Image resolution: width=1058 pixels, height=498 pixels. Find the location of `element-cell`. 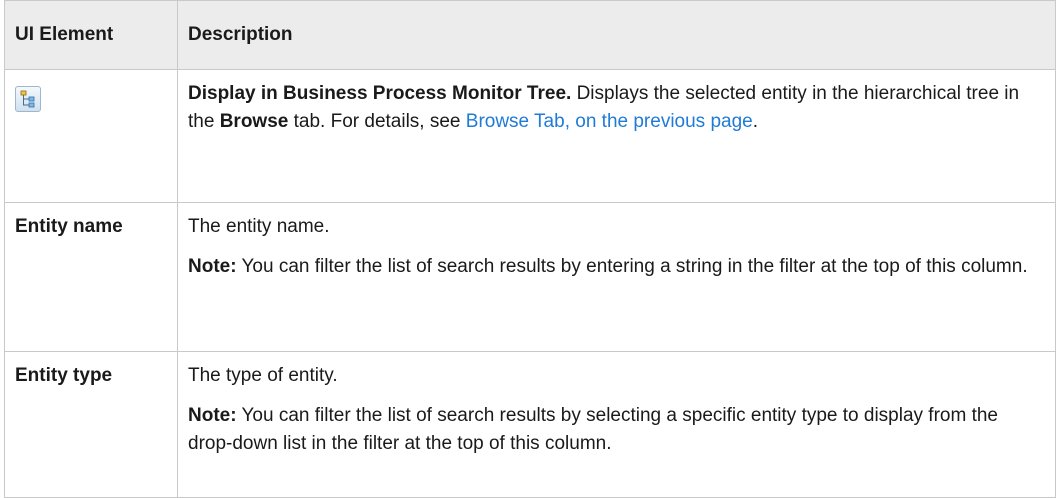

element-cell is located at coordinates (91, 136).